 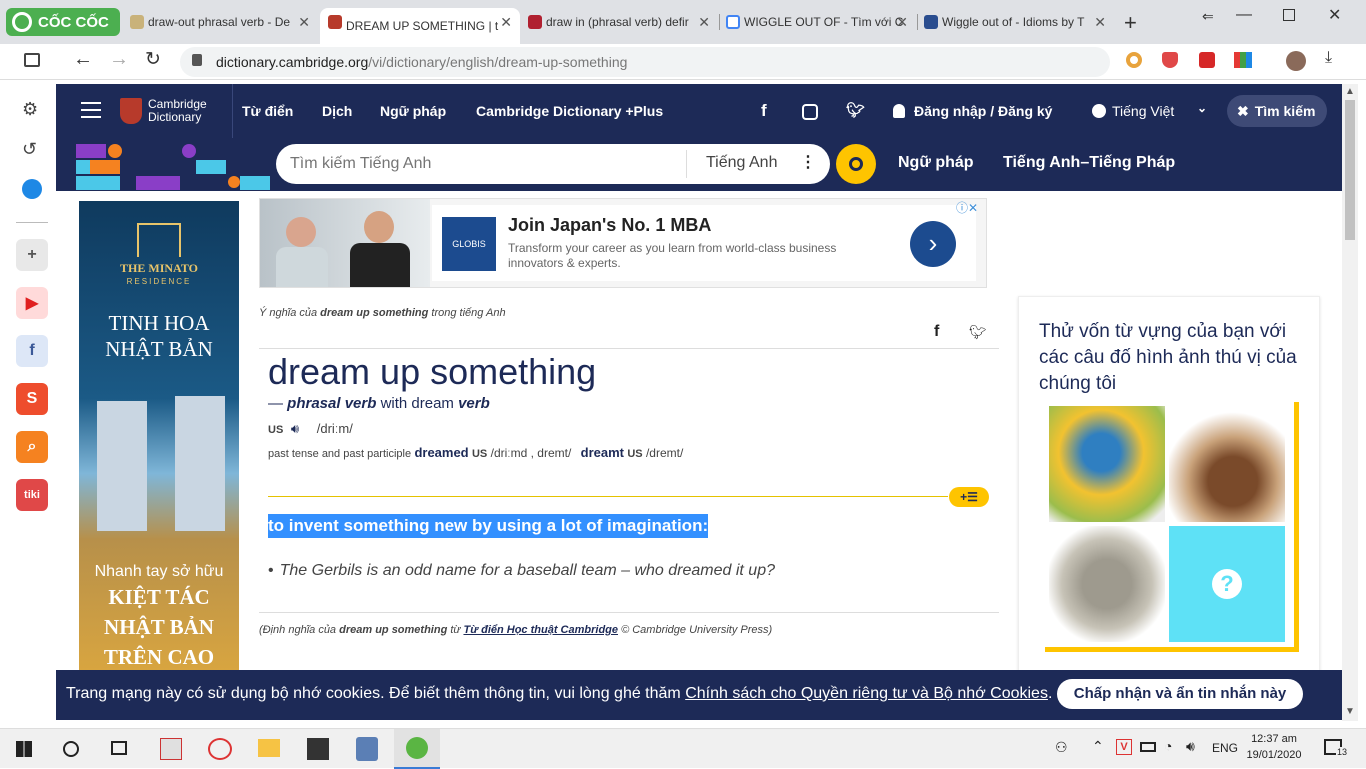 I want to click on clock-date: 19/01/2020, so click(x=1274, y=755).